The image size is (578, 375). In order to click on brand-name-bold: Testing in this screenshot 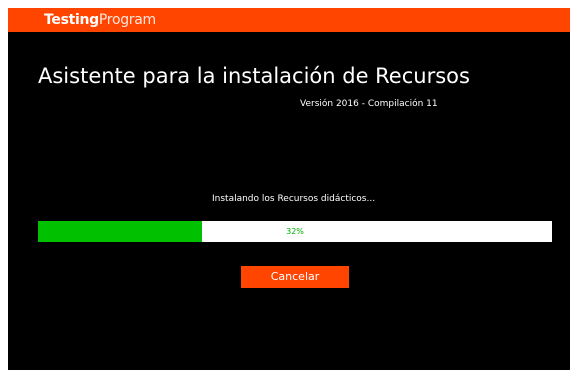, I will do `click(71, 20)`.